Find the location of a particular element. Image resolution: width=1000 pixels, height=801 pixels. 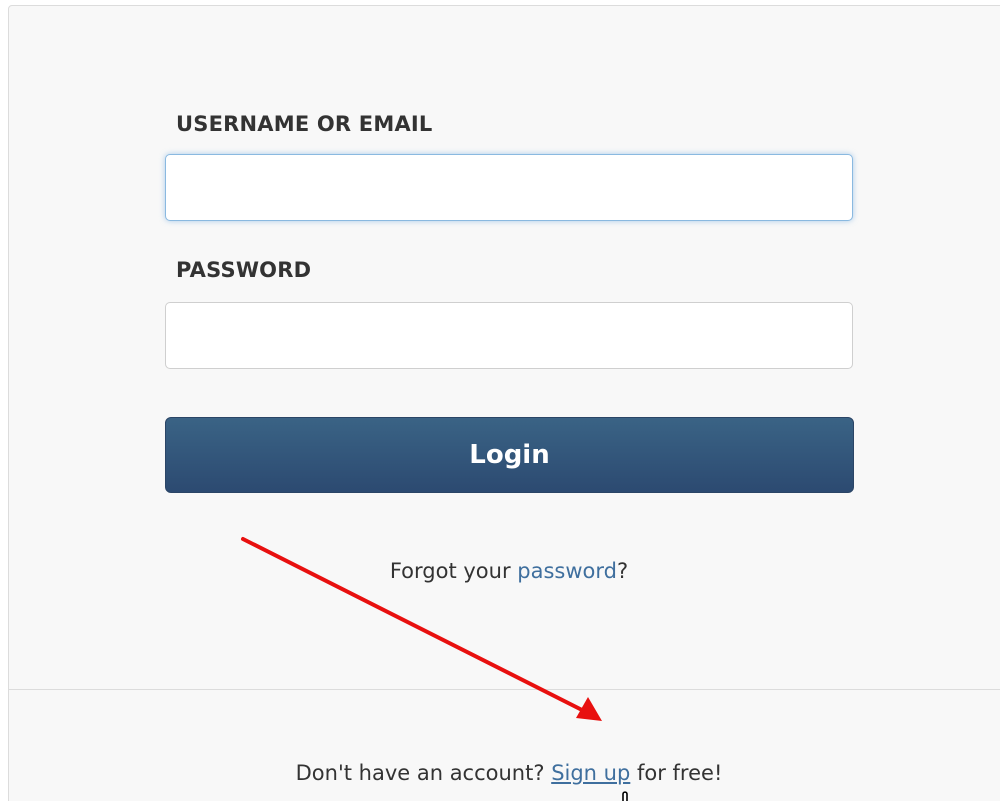

signup-prefix: Don't have an account? is located at coordinates (423, 773).